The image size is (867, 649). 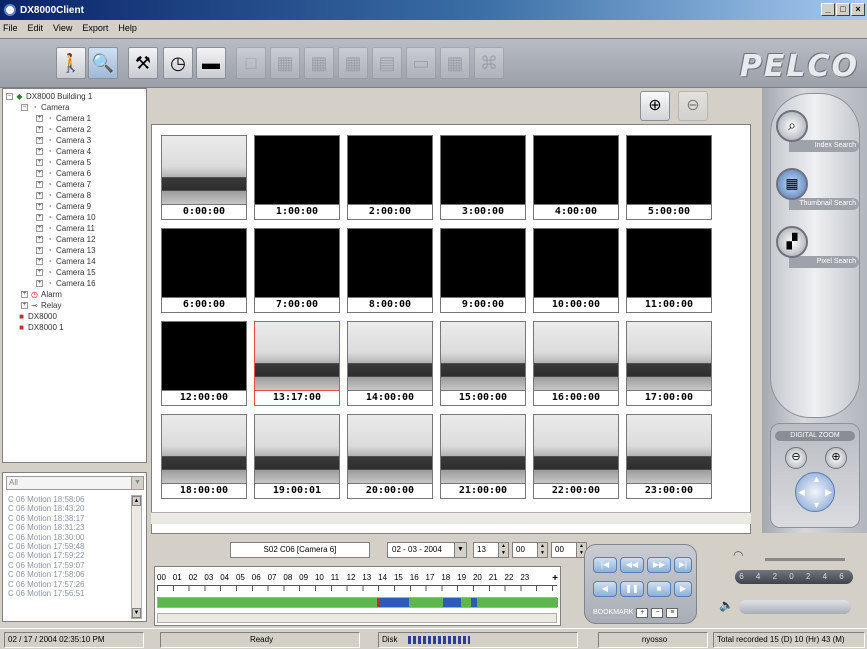 I want to click on event-item: C 06 Motion 17:56:51, so click(x=70, y=593).